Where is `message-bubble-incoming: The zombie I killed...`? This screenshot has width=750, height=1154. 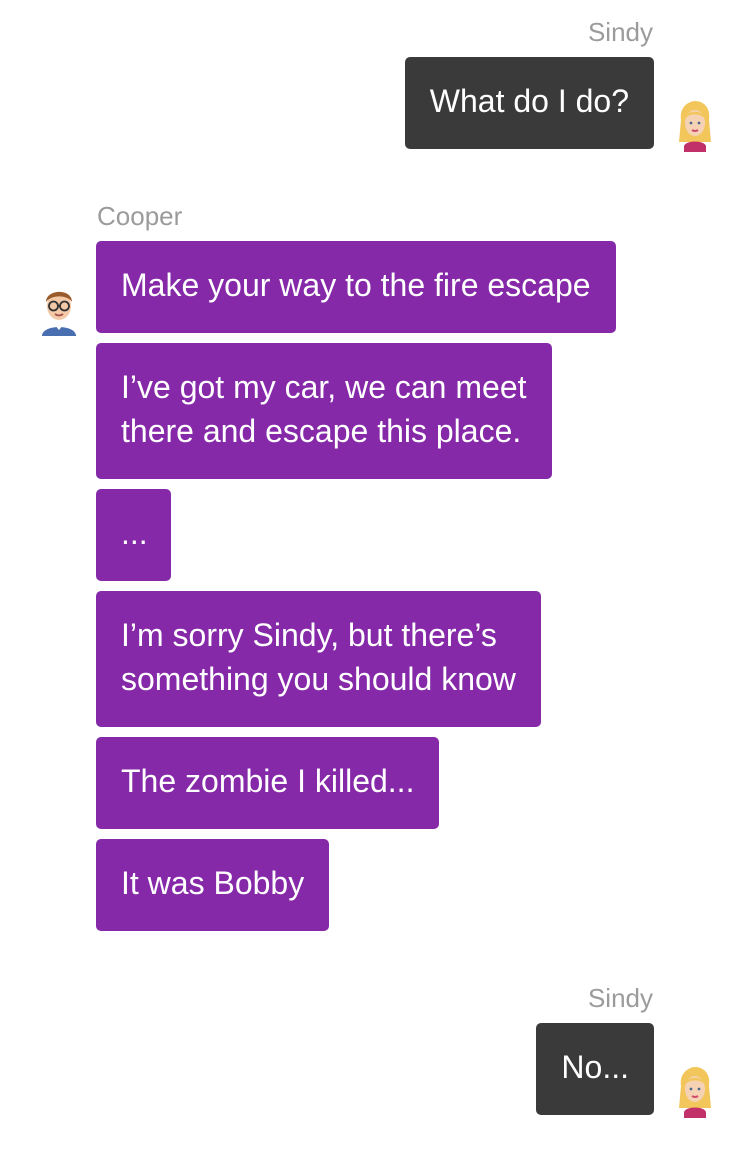 message-bubble-incoming: The zombie I killed... is located at coordinates (268, 783).